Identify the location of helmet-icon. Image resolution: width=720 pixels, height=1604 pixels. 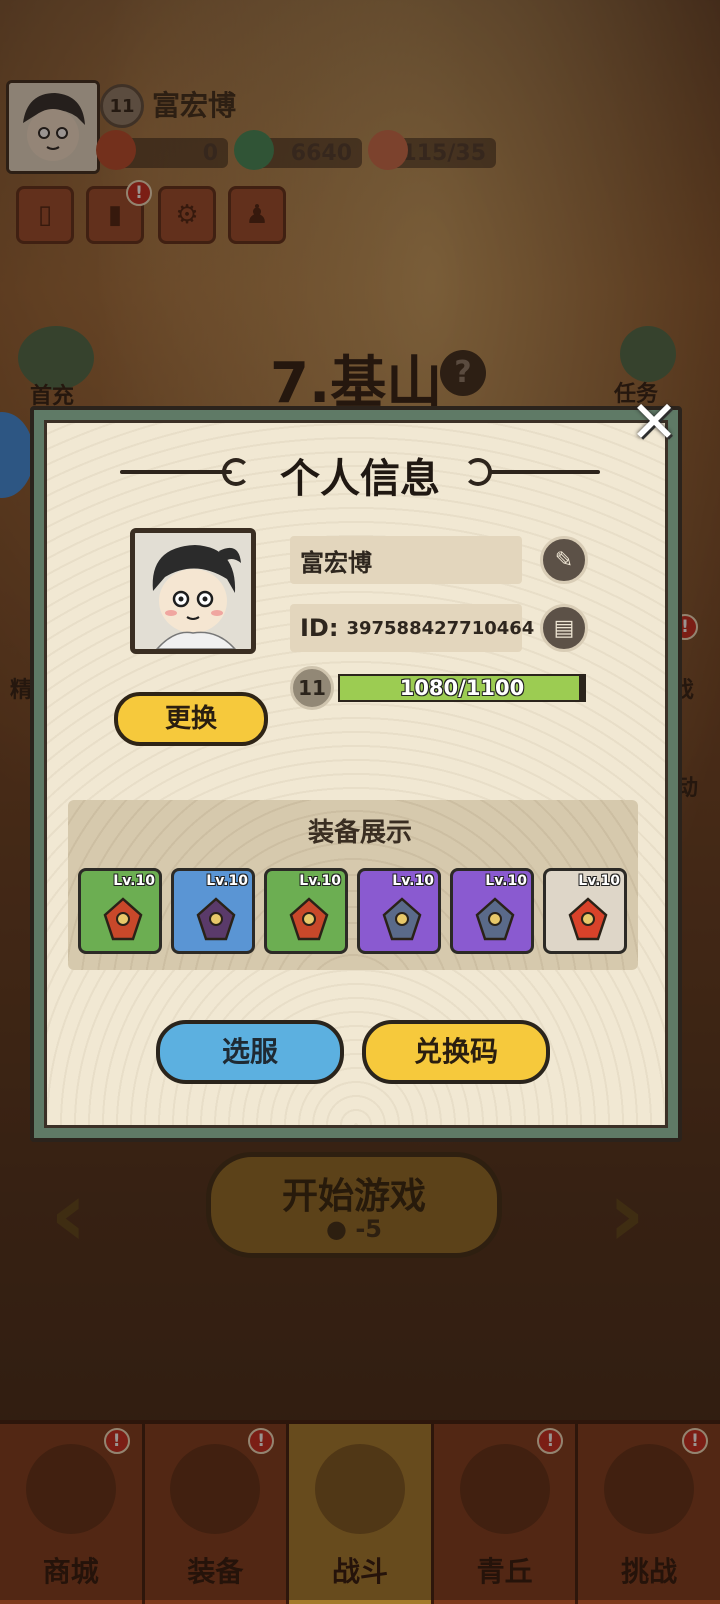
(216, 919).